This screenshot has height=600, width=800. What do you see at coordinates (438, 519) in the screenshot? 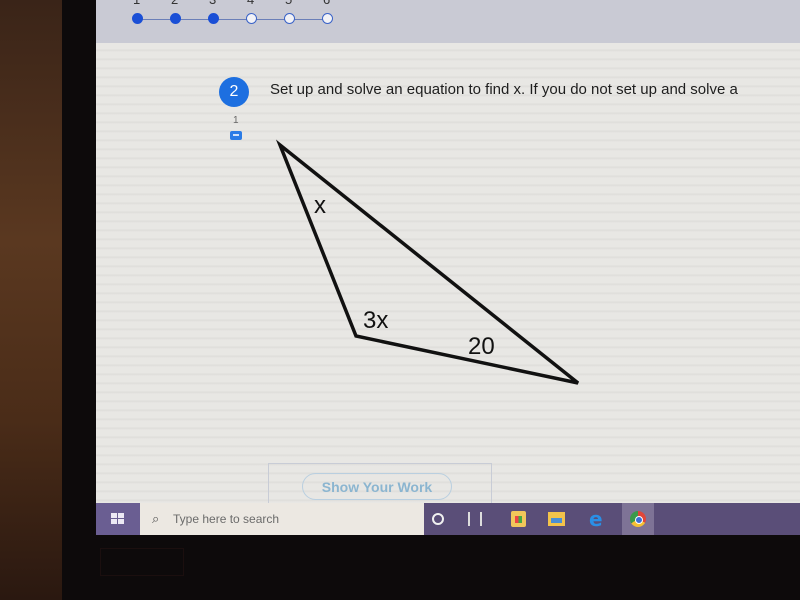
I see `cortana-icon` at bounding box center [438, 519].